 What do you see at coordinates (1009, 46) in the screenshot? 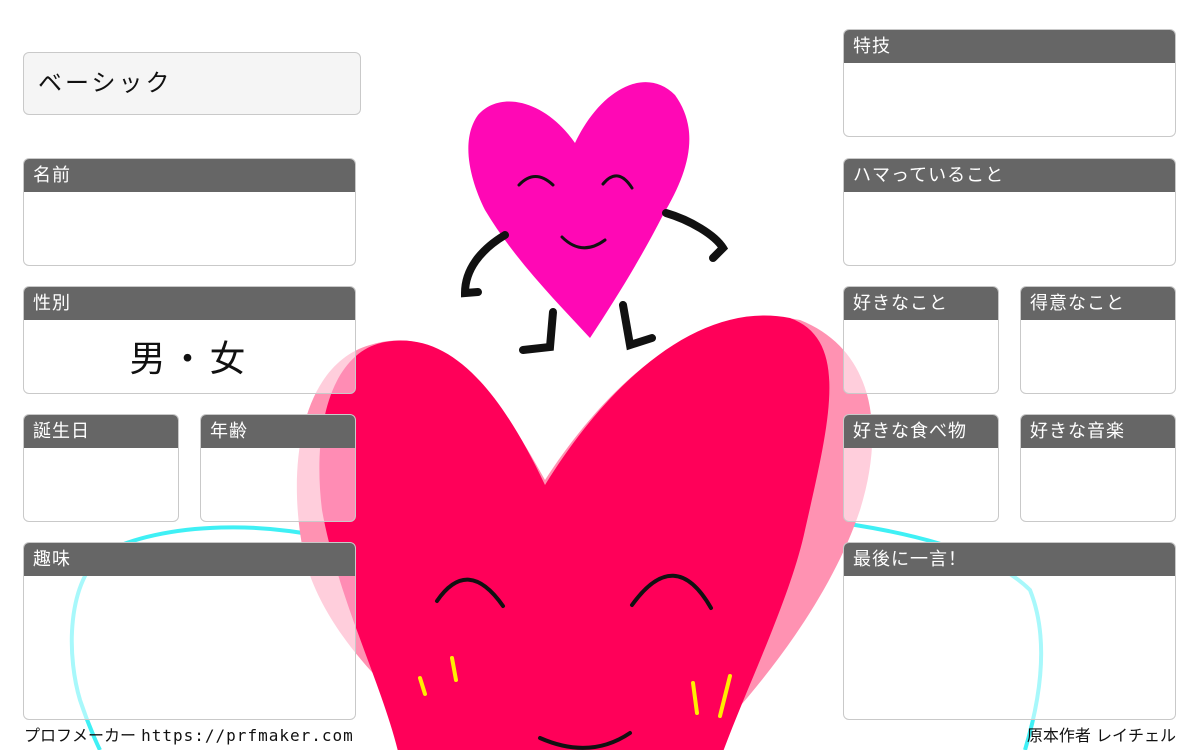
I see `skill-label: 特技` at bounding box center [1009, 46].